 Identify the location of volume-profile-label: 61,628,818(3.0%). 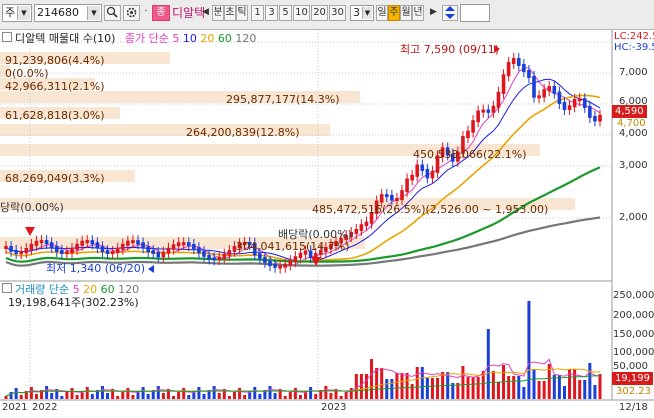
(55, 115).